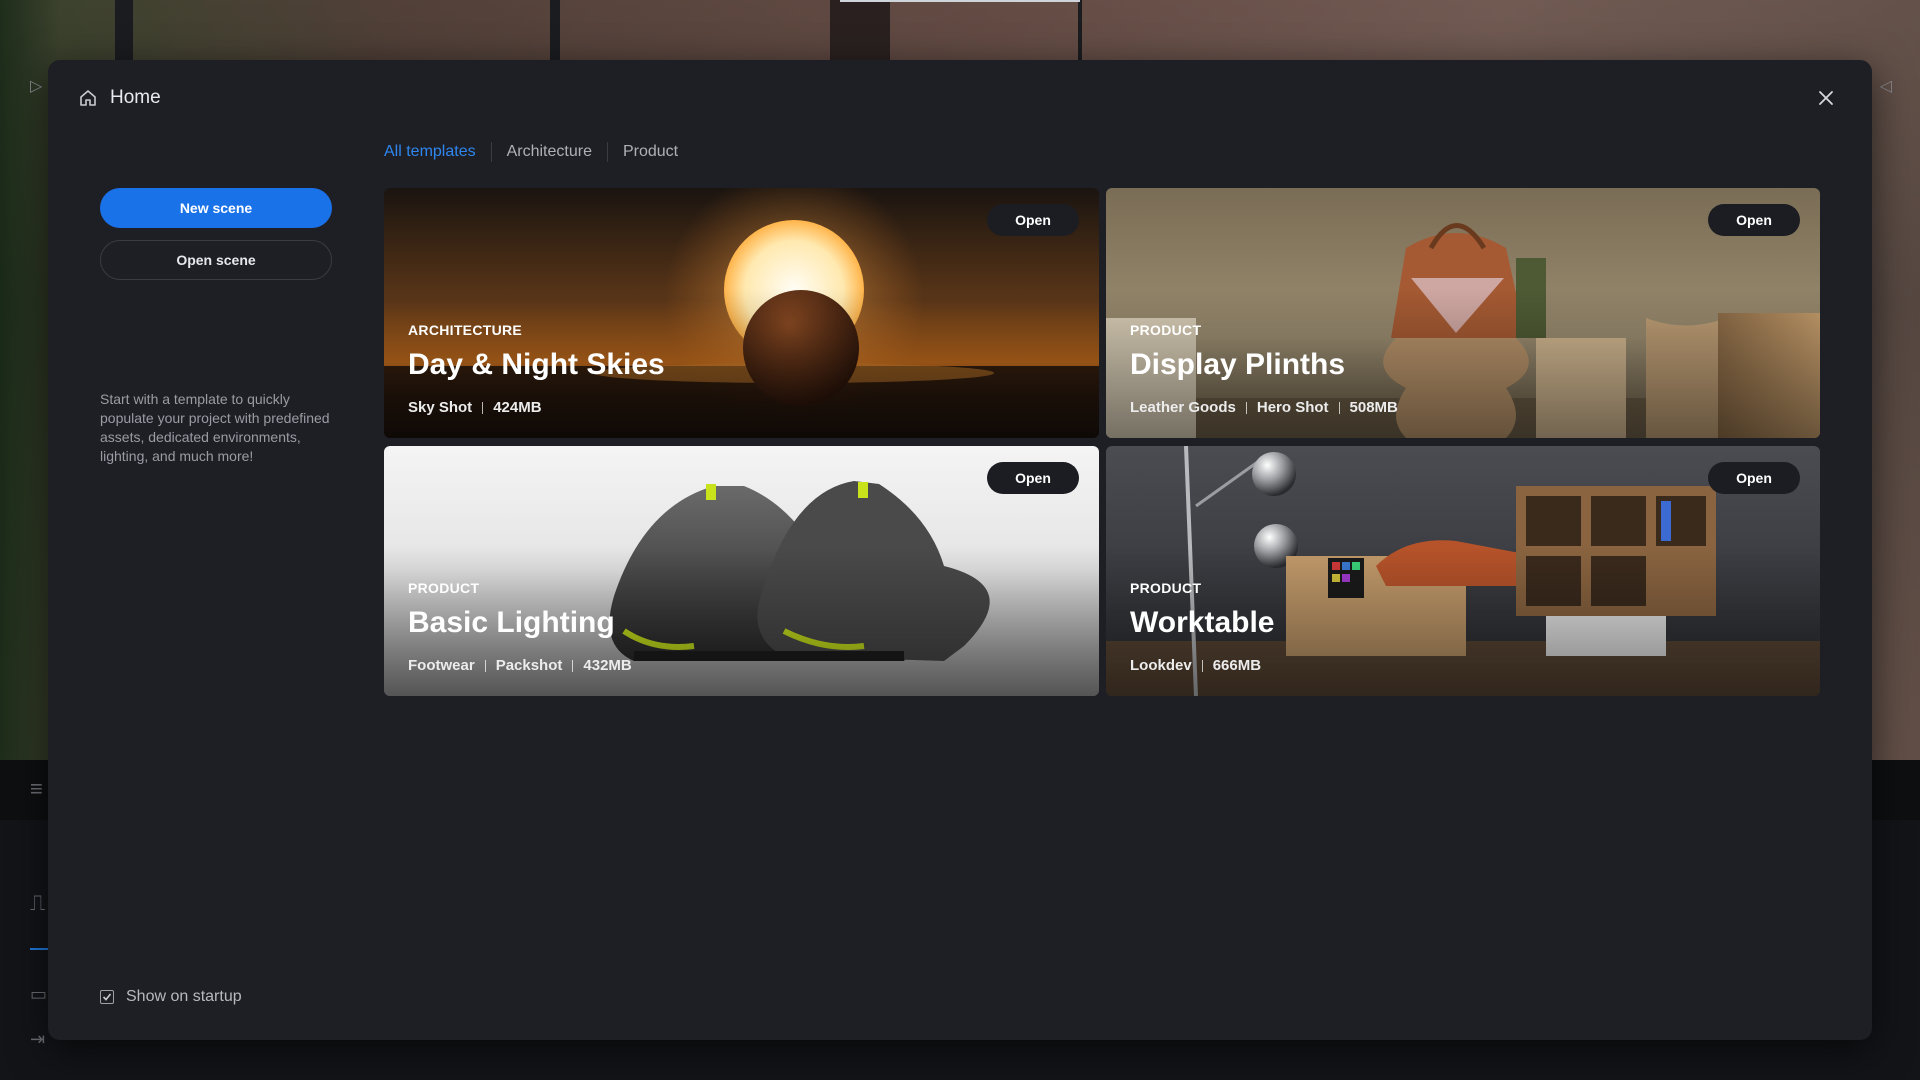 This screenshot has height=1080, width=1920. What do you see at coordinates (465, 330) in the screenshot?
I see `card-category: ARCHITECTURE` at bounding box center [465, 330].